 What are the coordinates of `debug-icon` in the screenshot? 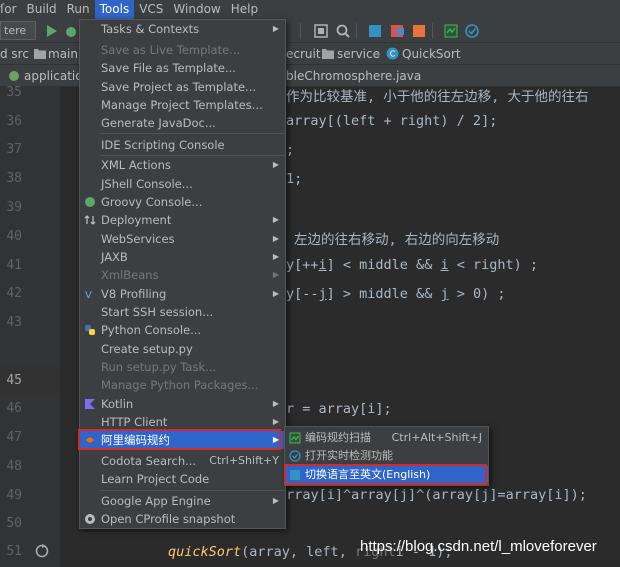 It's located at (71, 31).